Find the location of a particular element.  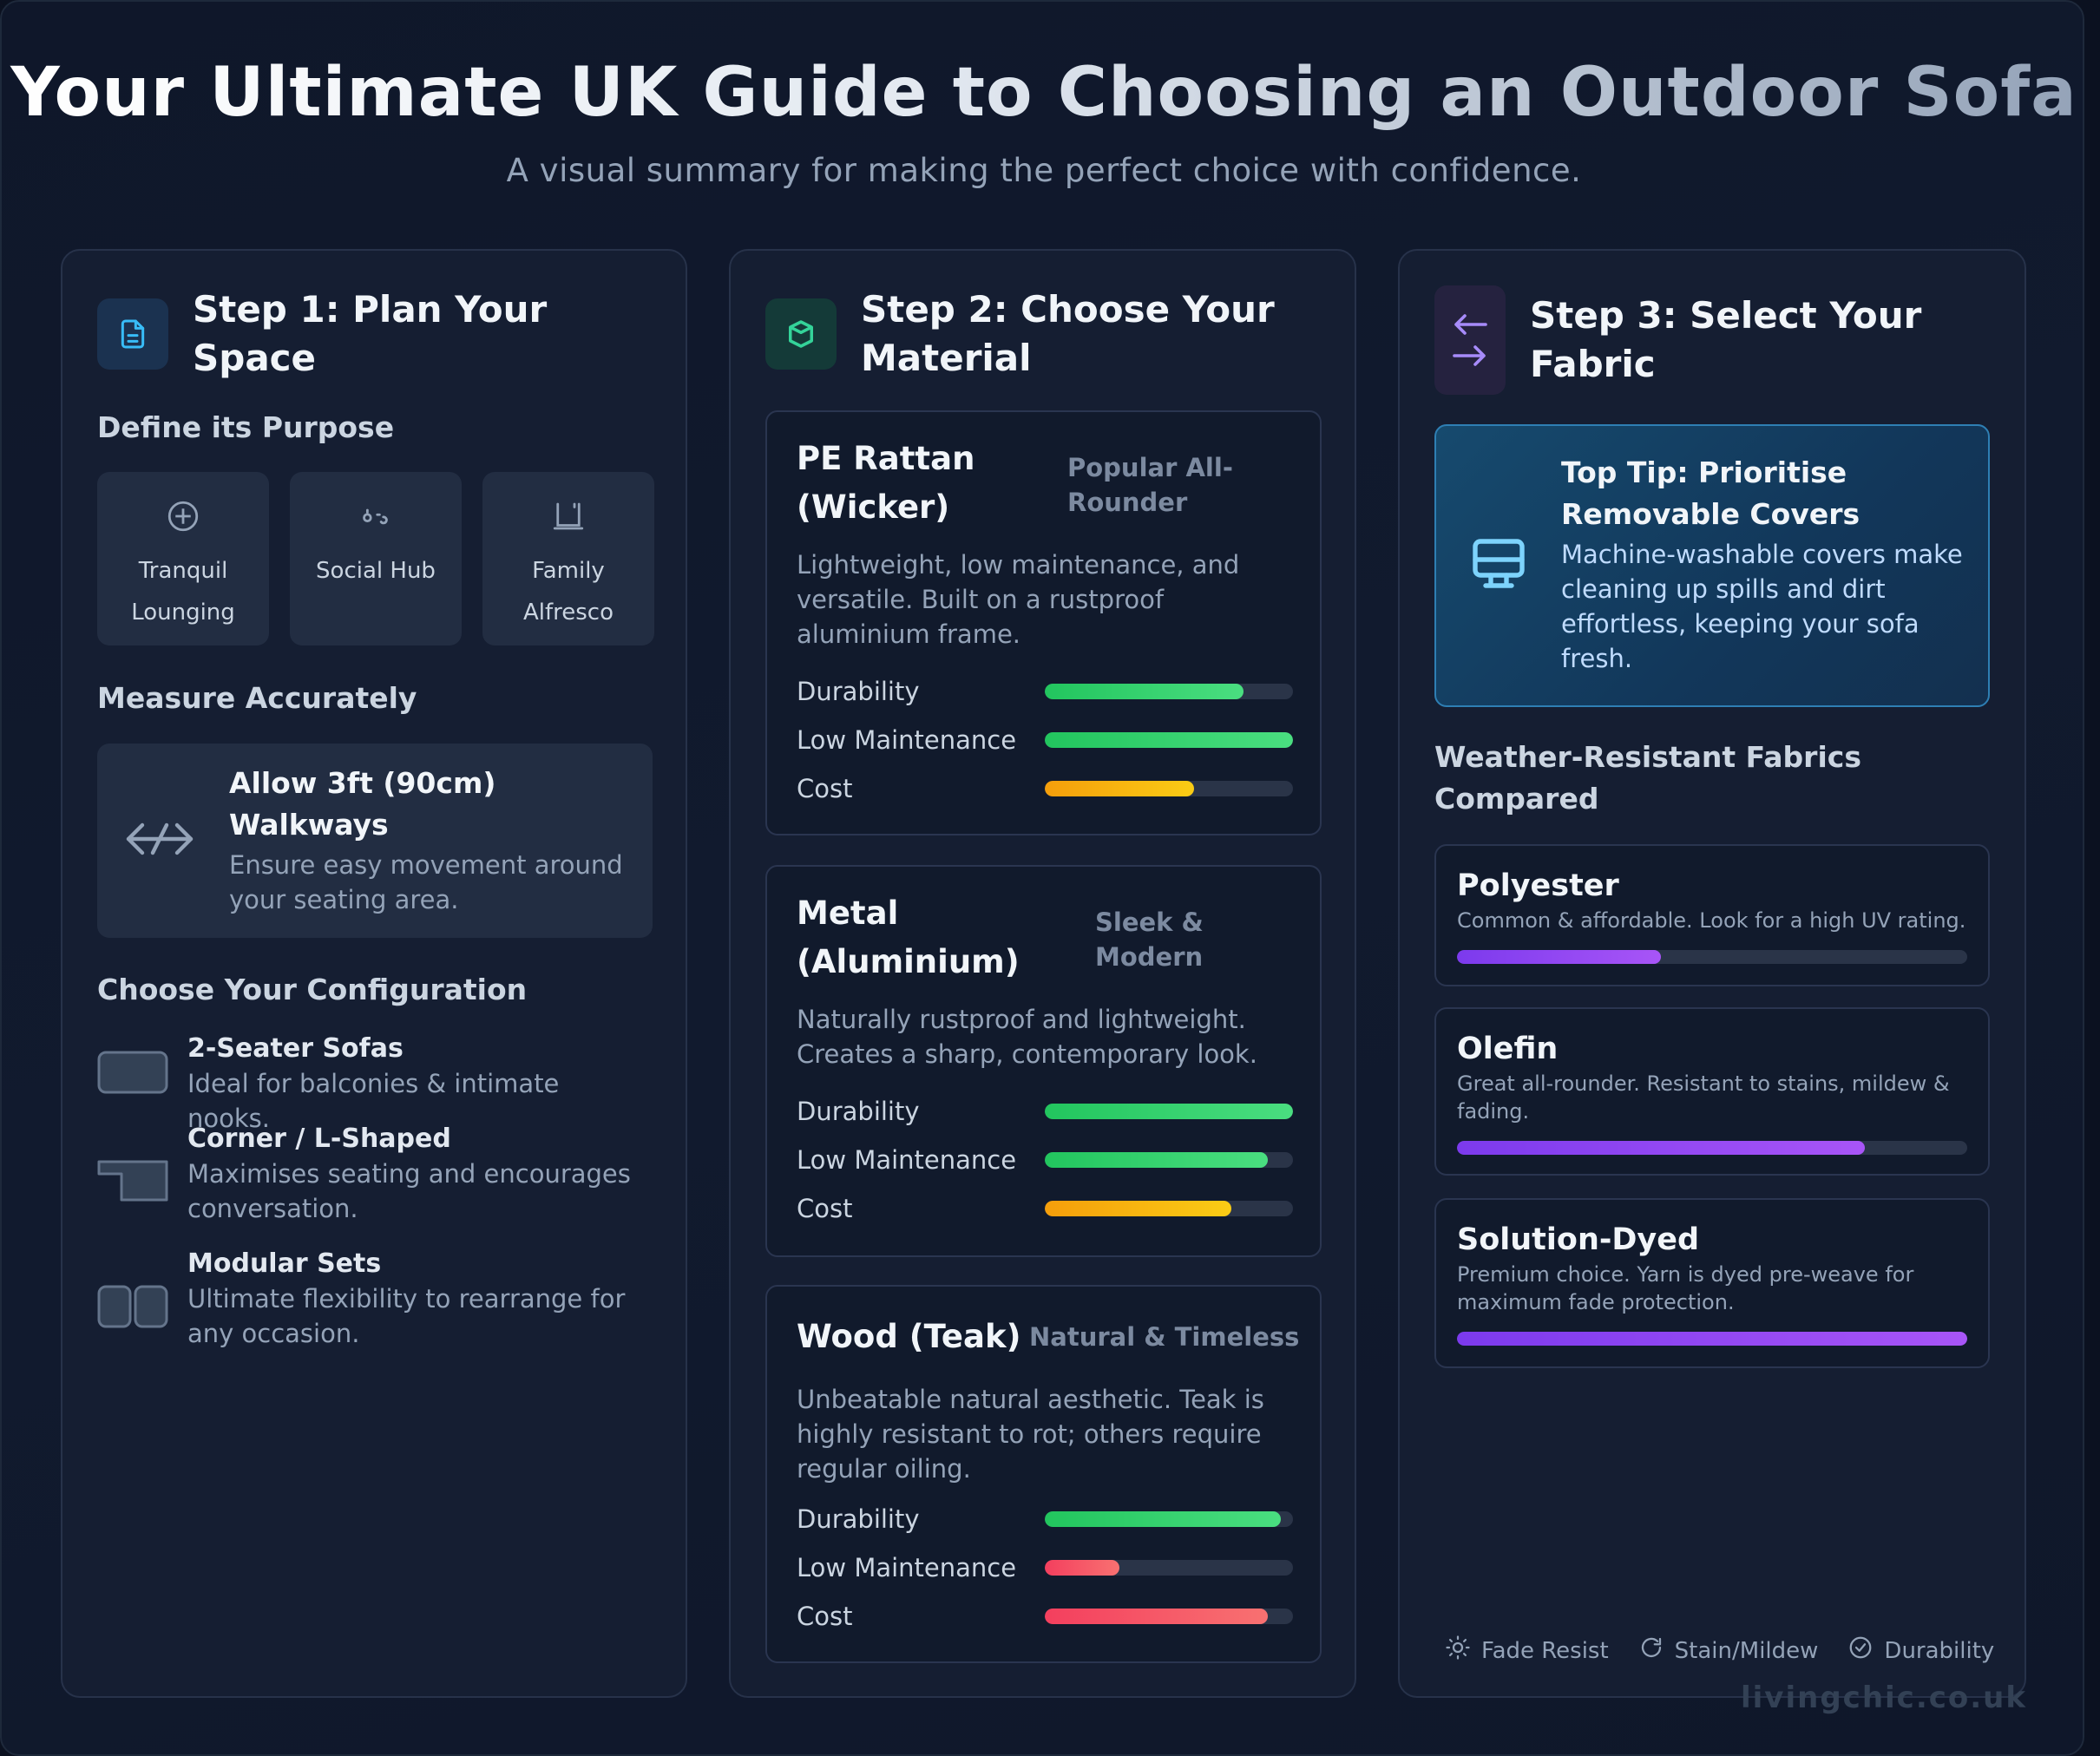

corner-sofa-icon is located at coordinates (132, 1182).